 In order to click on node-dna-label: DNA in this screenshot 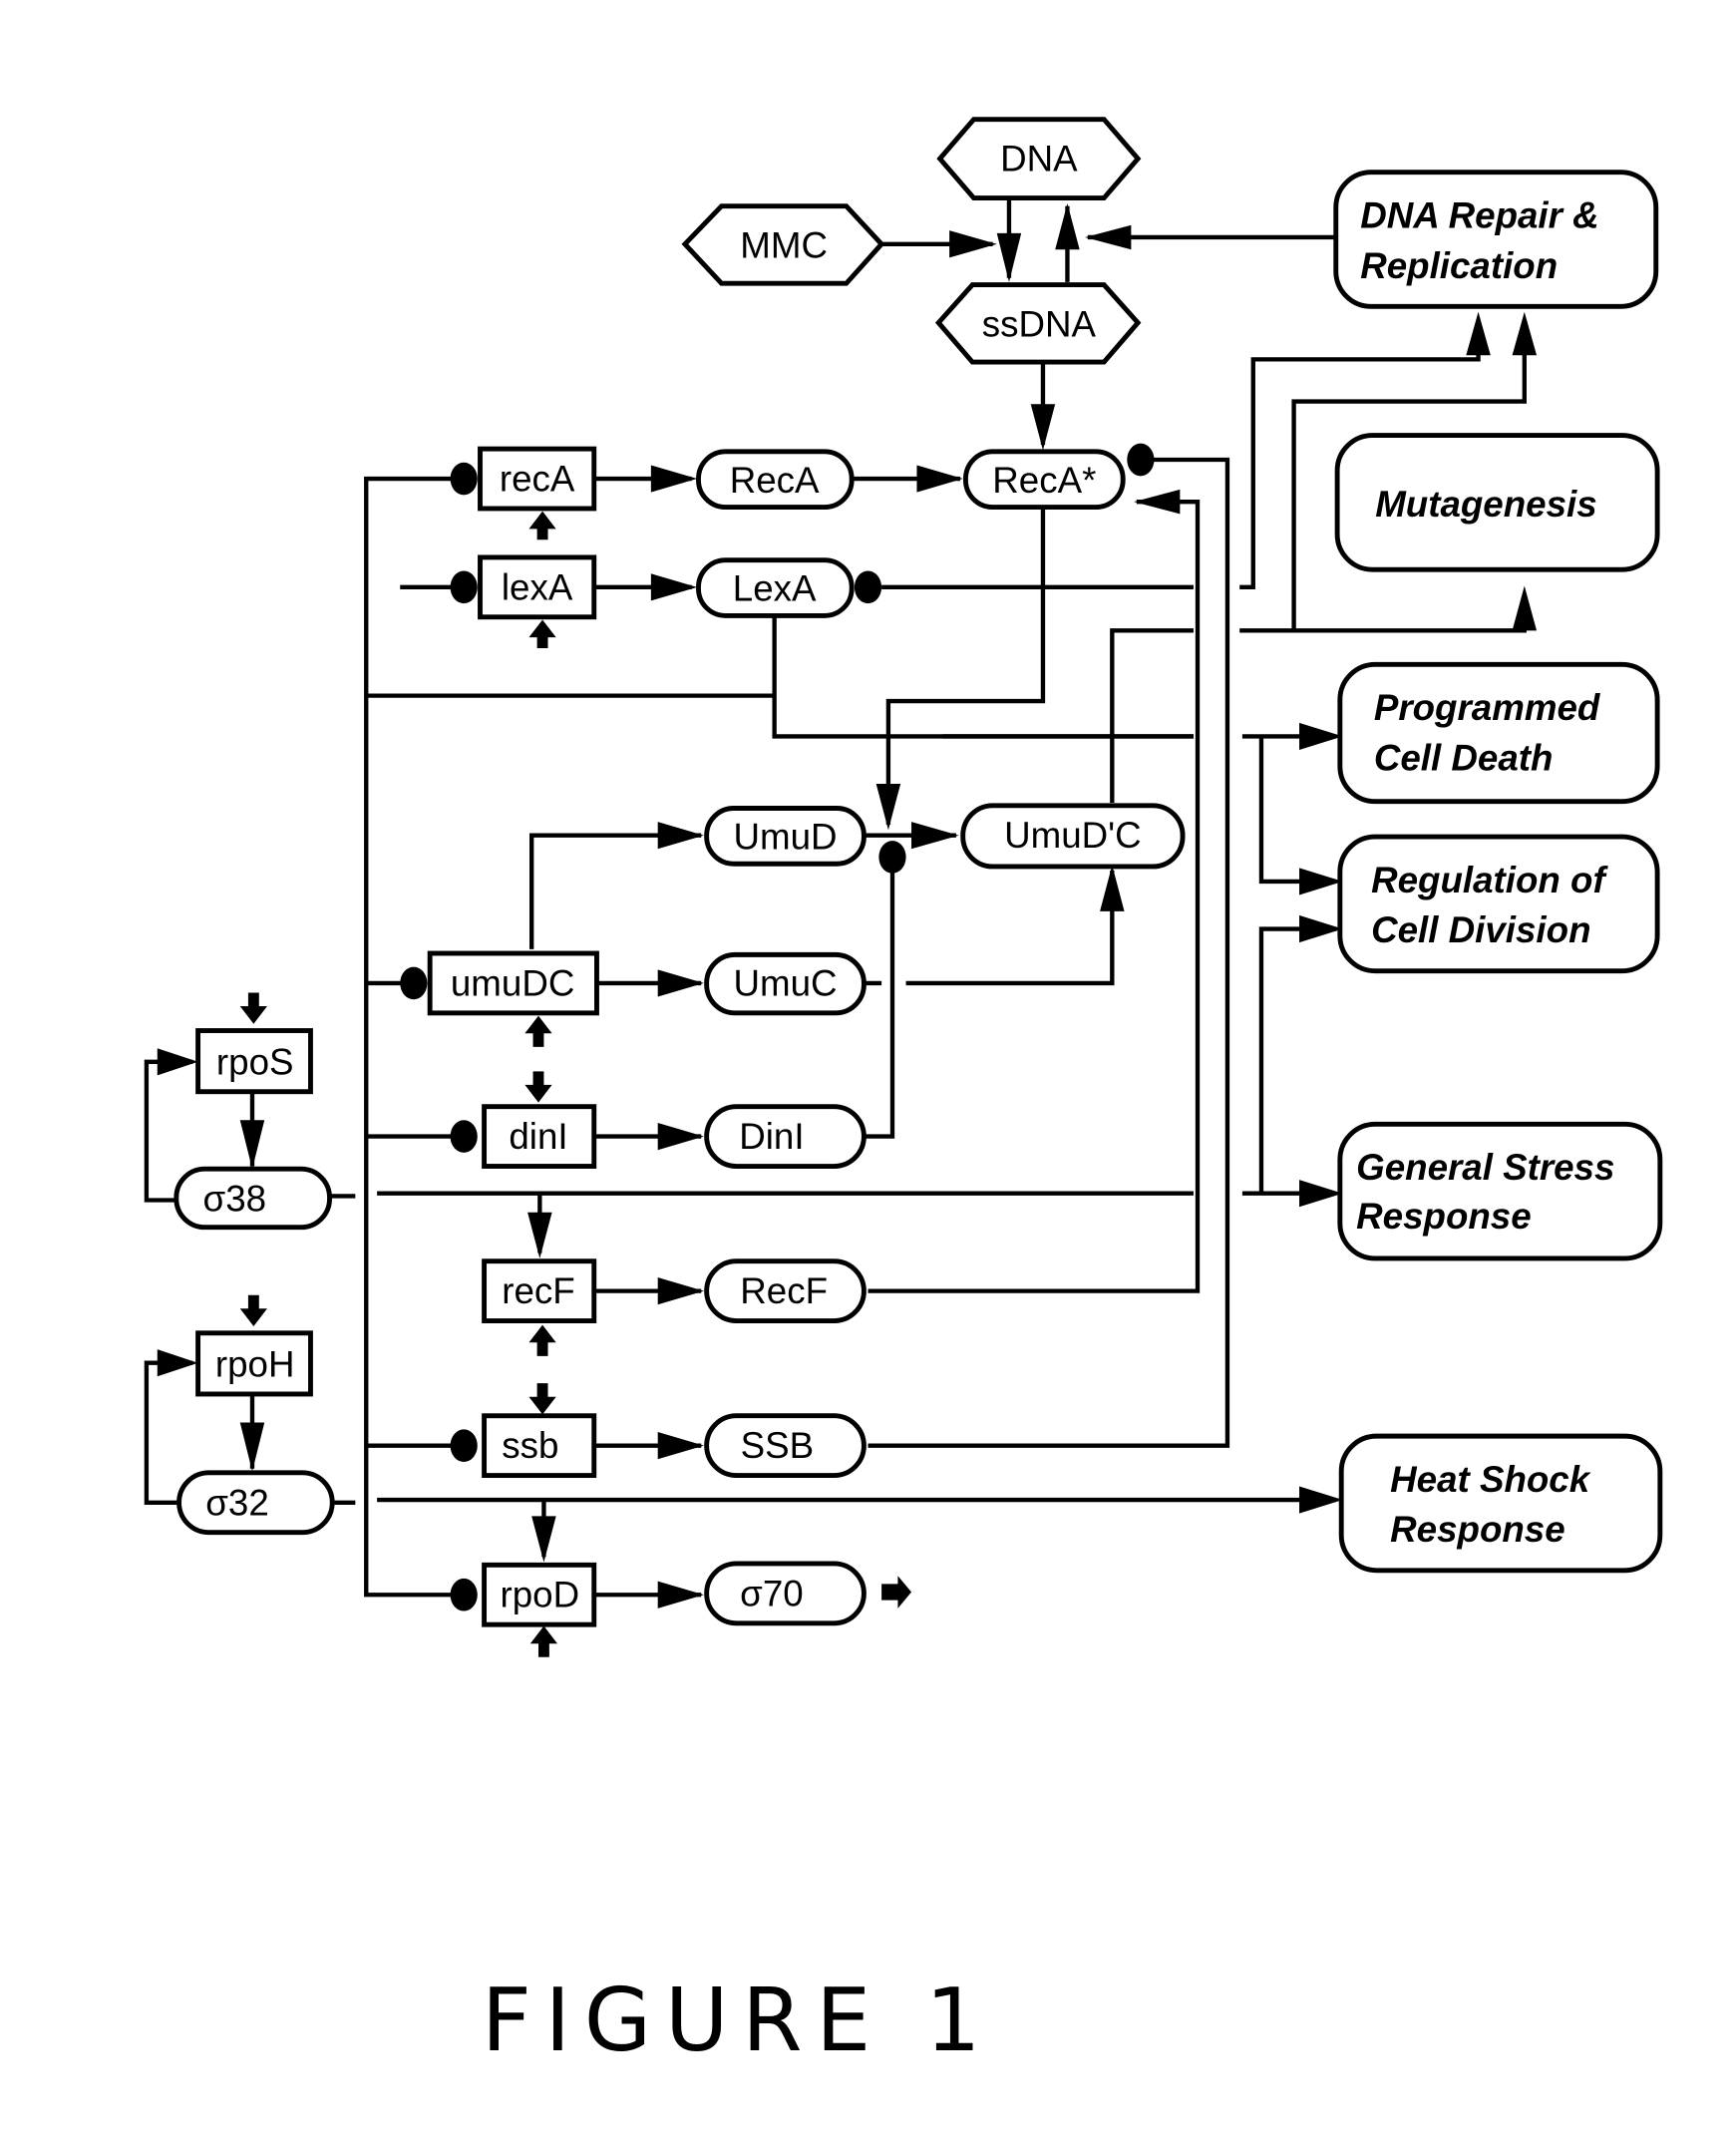, I will do `click(1039, 159)`.